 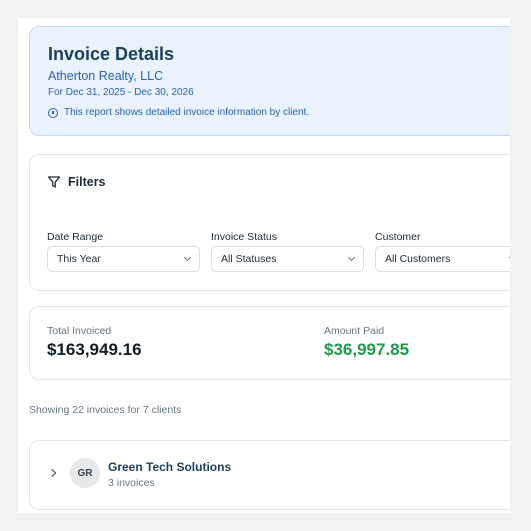 I want to click on invoice-status-label: Invoice Status, so click(x=244, y=237).